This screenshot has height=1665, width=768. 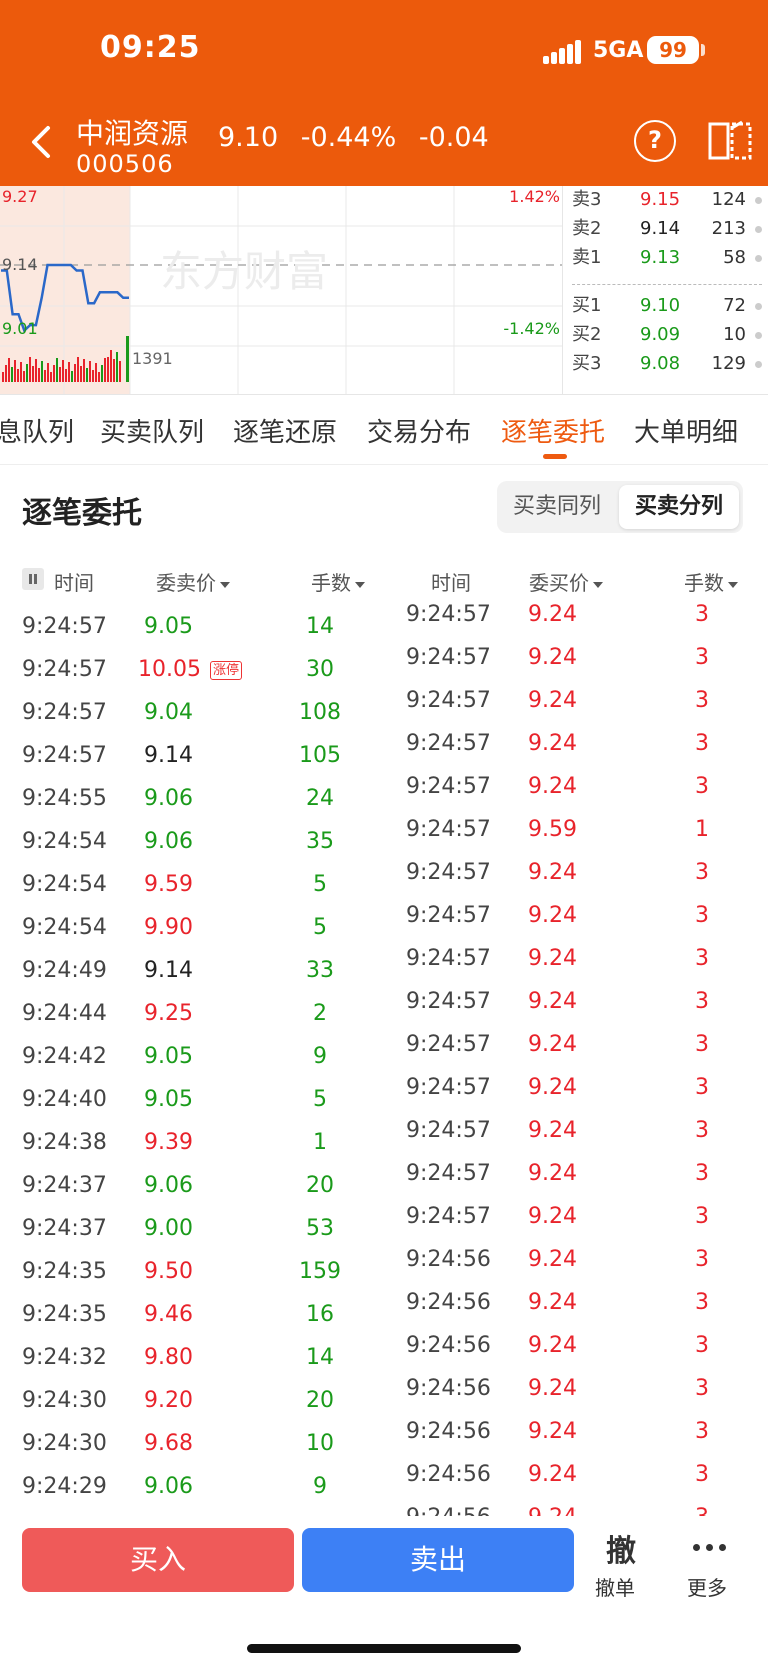 I want to click on bid-level-1: 买1 9.10 72, so click(x=670, y=306).